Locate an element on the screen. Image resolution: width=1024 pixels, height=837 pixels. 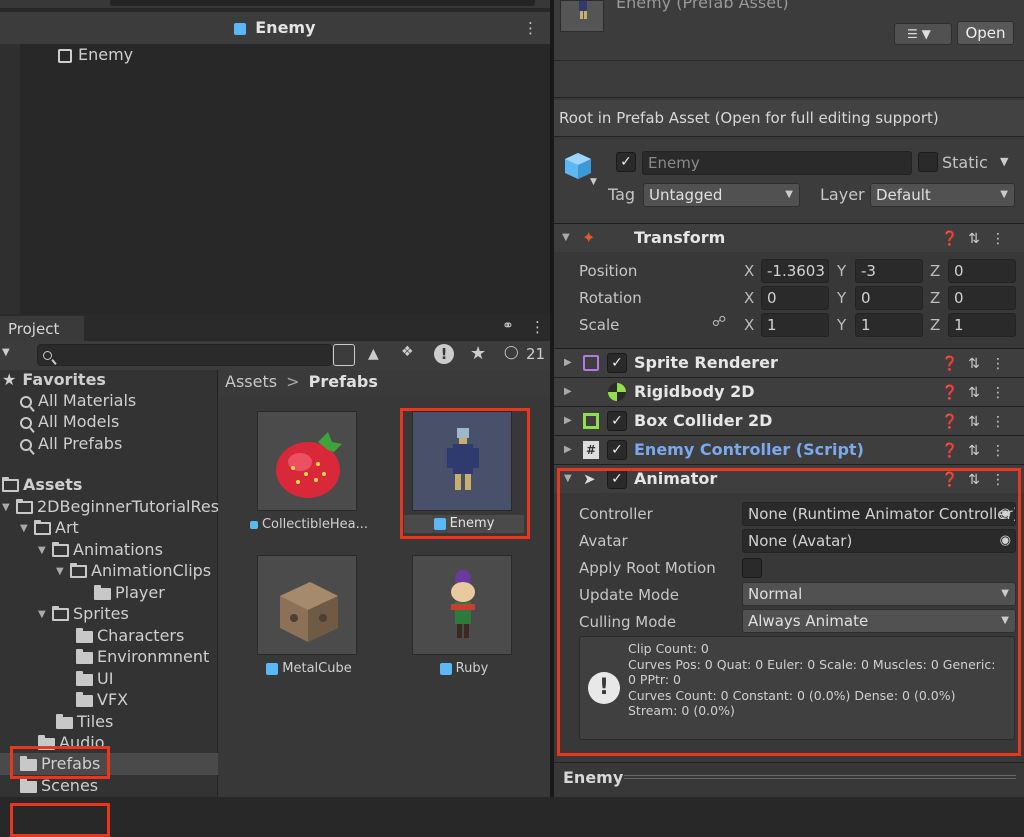
settings-dropdown: ☰ ▼ is located at coordinates (923, 34).